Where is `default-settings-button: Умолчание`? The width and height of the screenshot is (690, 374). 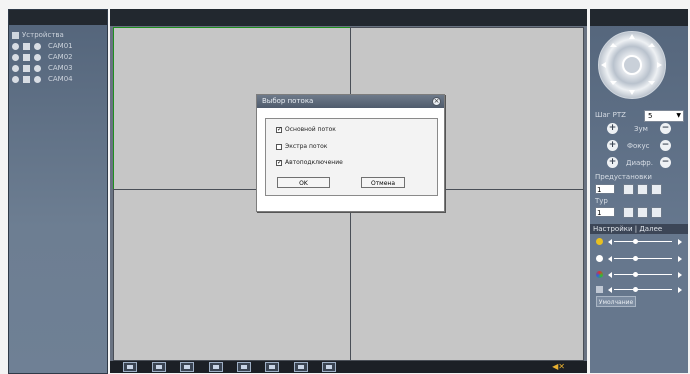
default-settings-button: Умолчание is located at coordinates (616, 301).